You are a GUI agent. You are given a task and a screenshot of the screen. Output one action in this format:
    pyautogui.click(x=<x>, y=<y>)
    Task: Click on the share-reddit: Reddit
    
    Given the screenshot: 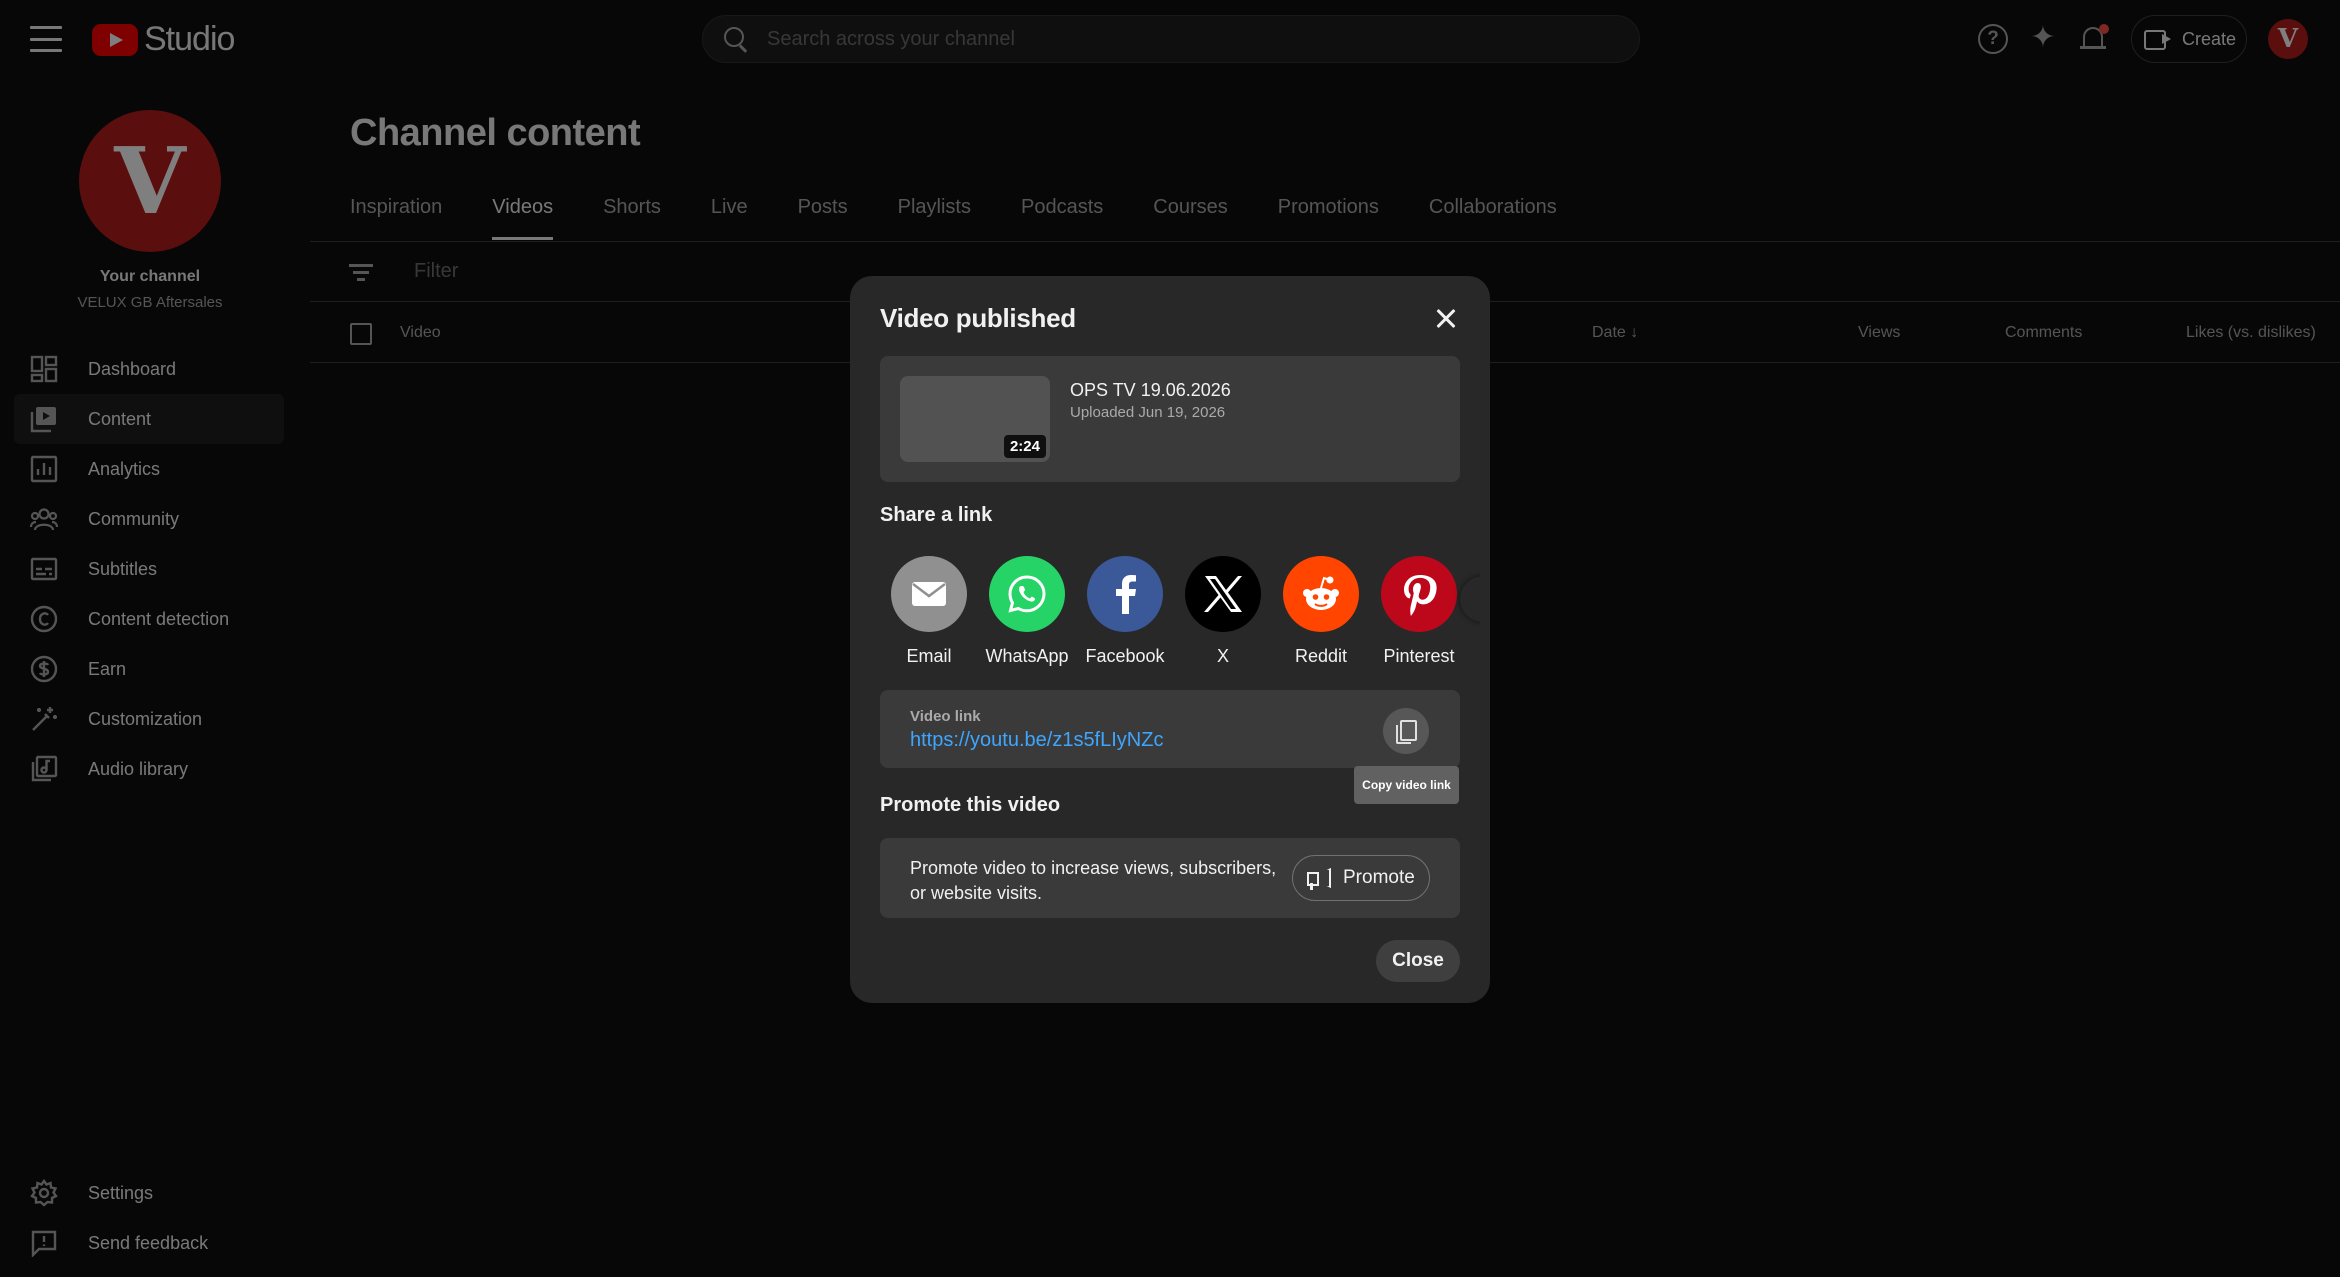 What is the action you would take?
    pyautogui.click(x=1321, y=611)
    